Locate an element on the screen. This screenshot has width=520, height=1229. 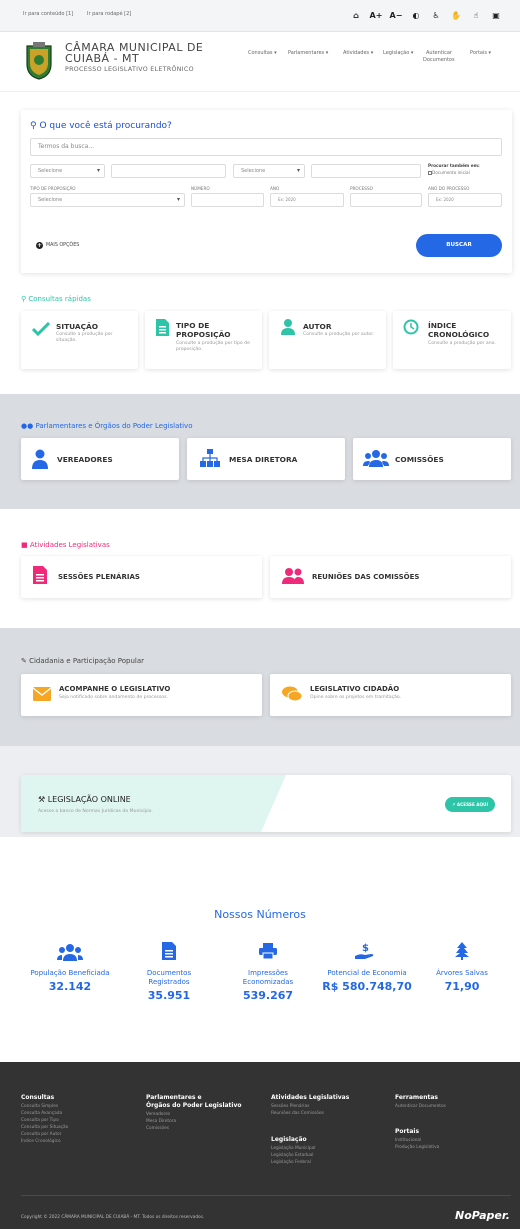
card-title: VEREADORES is located at coordinates (85, 459).